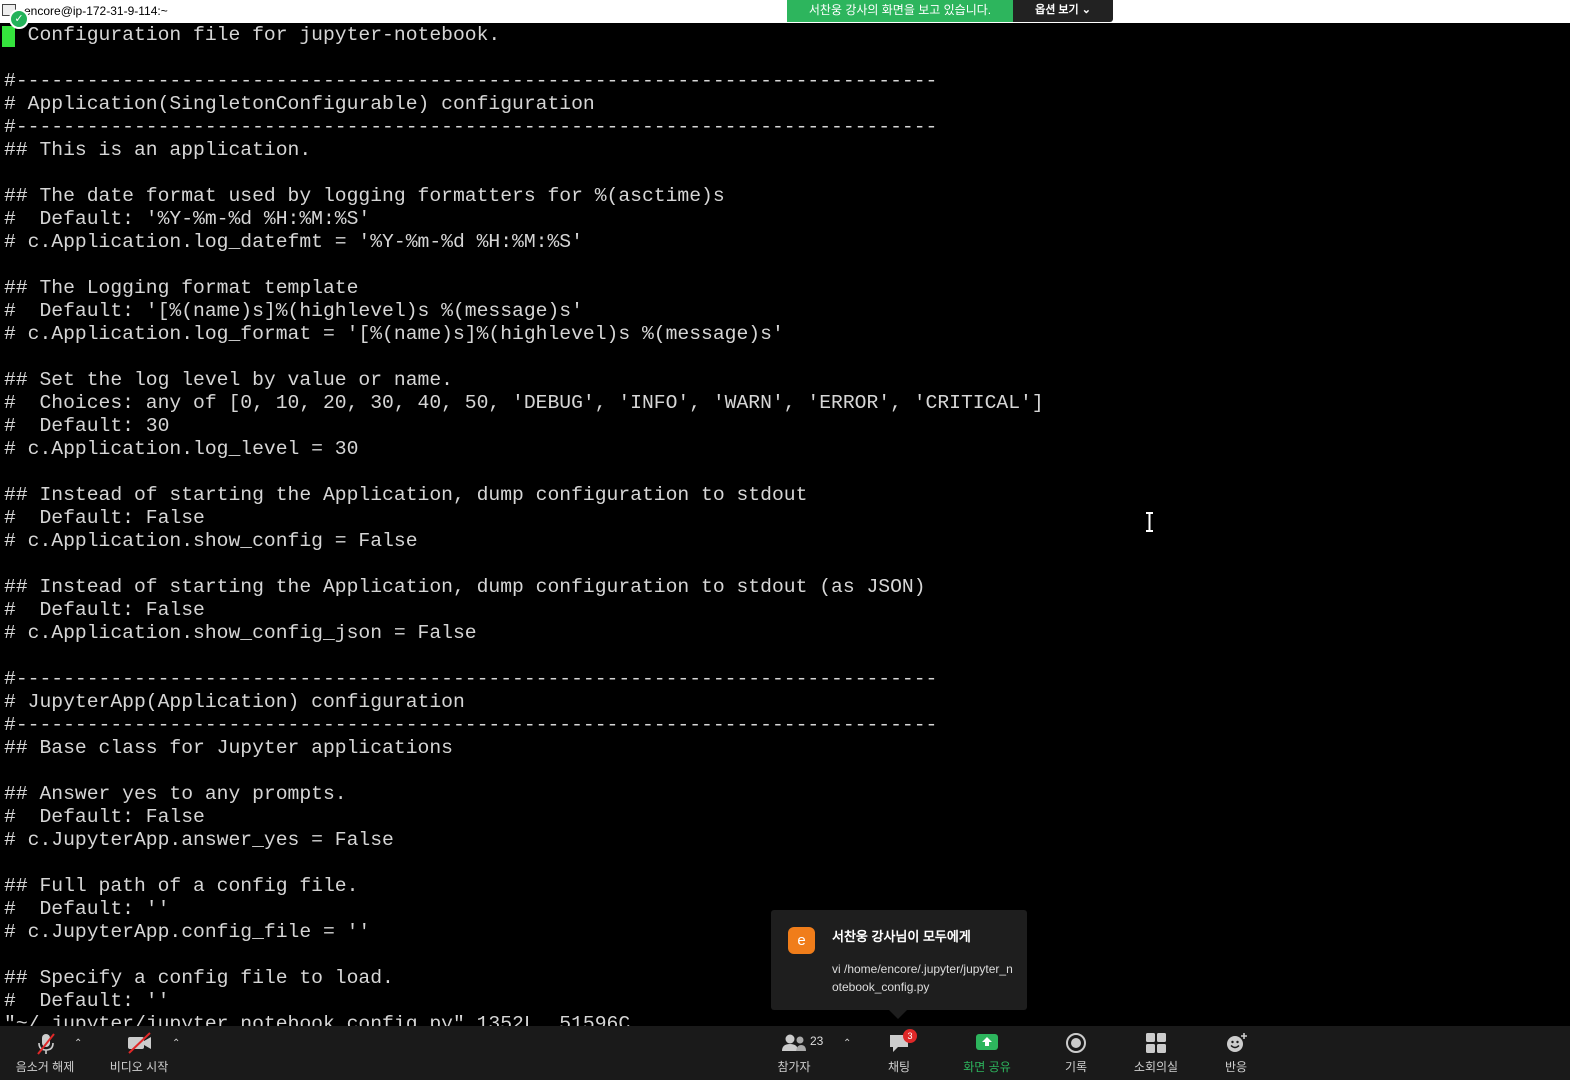 Image resolution: width=1570 pixels, height=1080 pixels. Describe the element at coordinates (1076, 1067) in the screenshot. I see `record-label: 기록` at that location.